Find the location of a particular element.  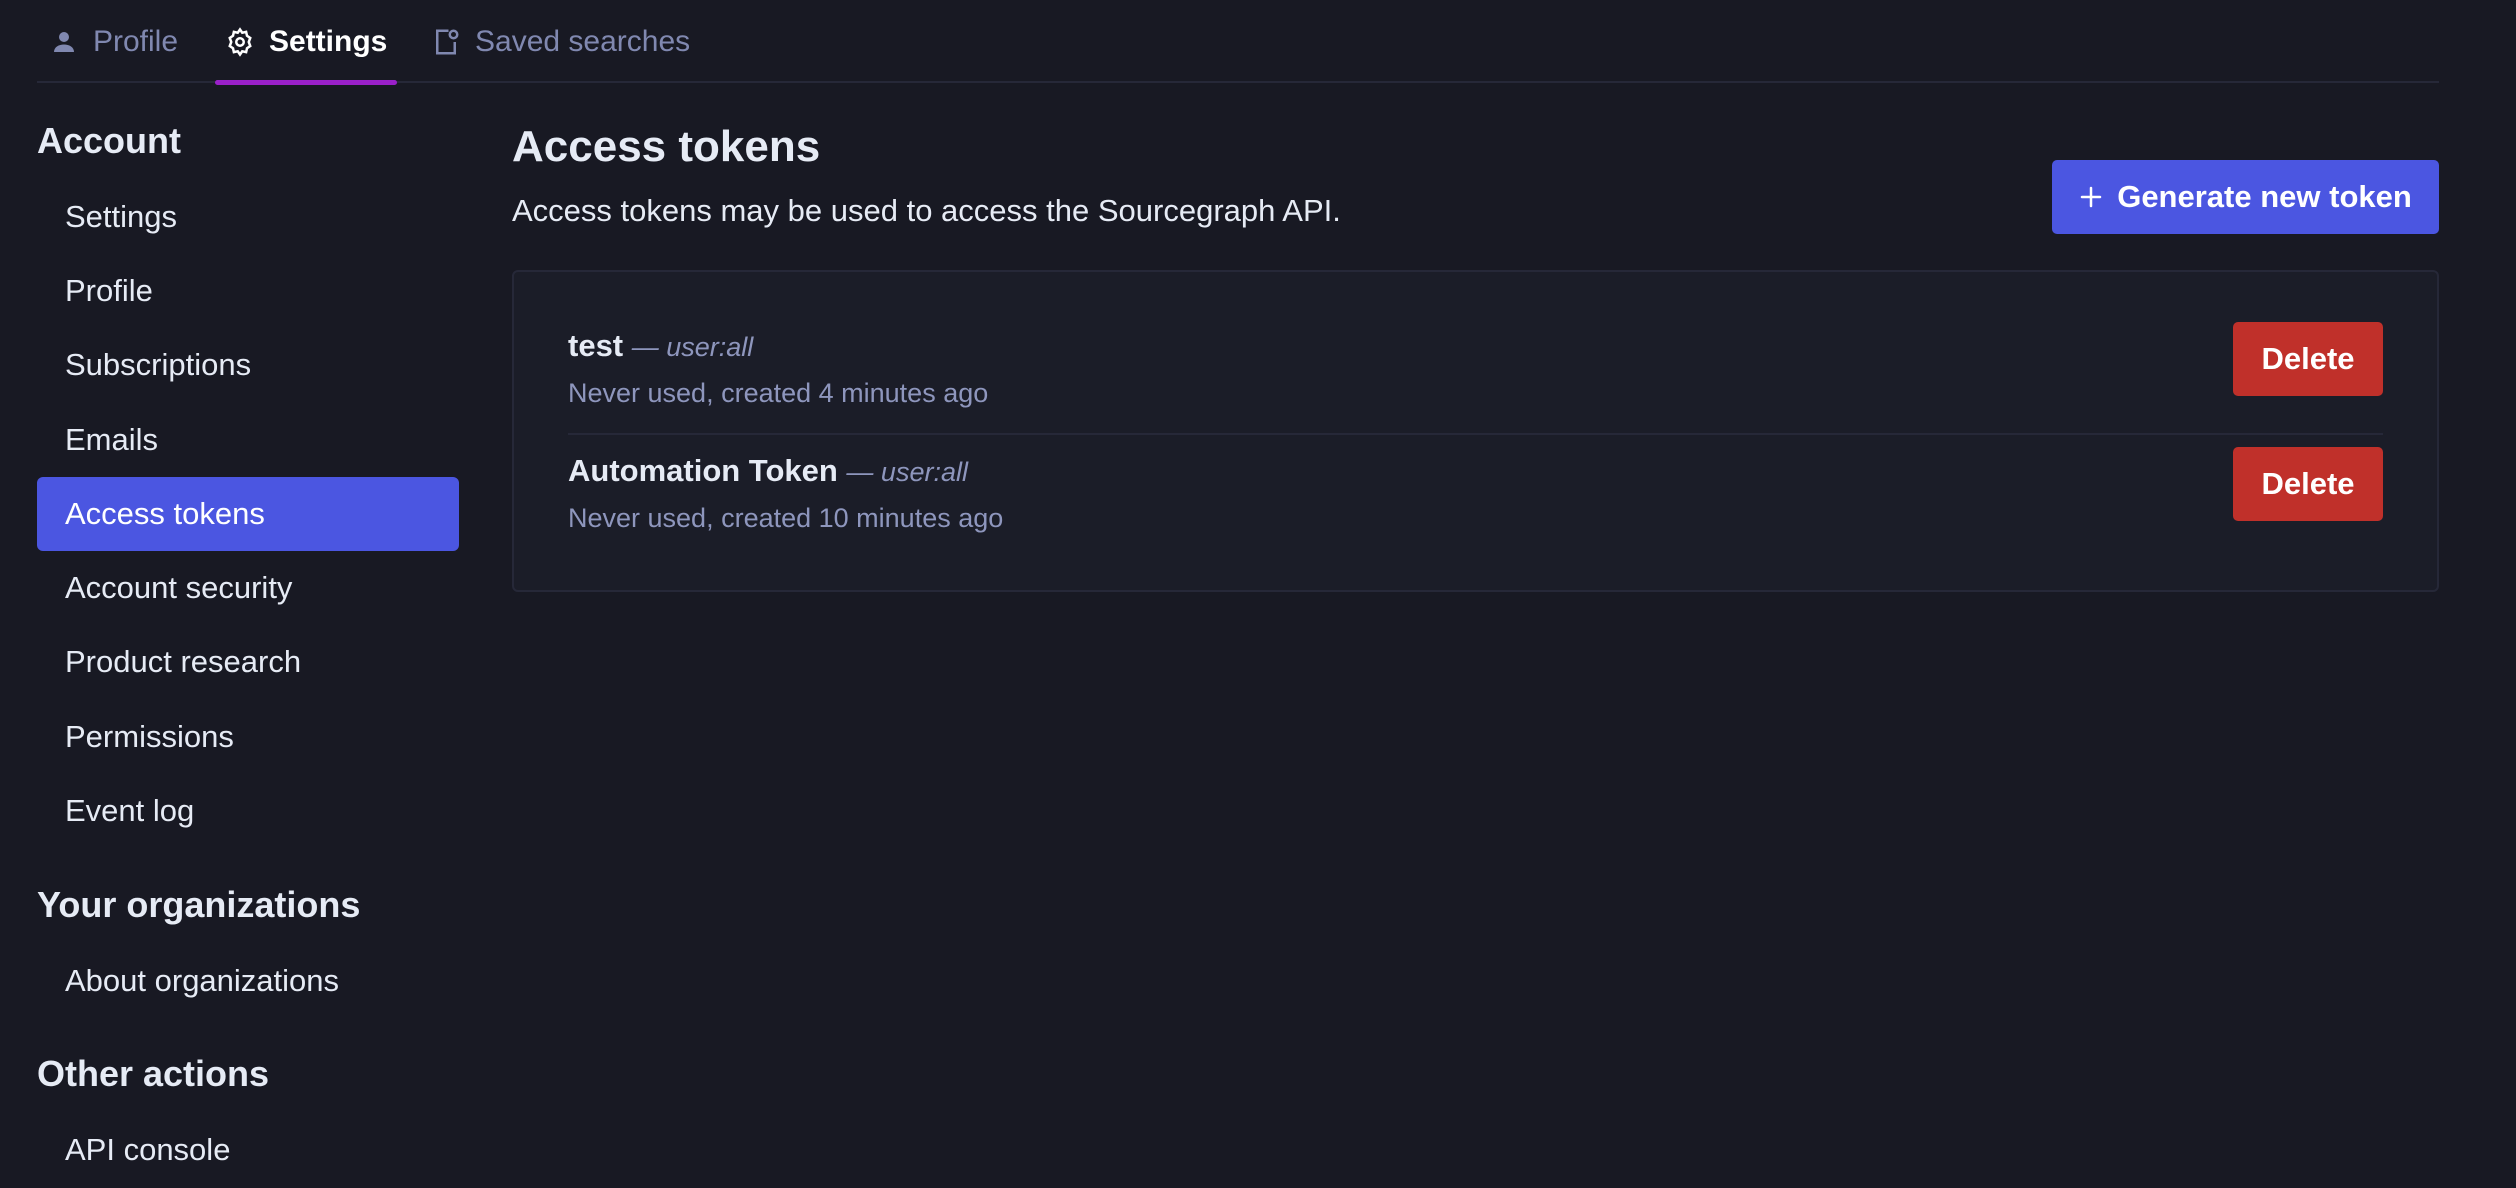

tab-saved-searches: Saved searches is located at coordinates (560, 41).